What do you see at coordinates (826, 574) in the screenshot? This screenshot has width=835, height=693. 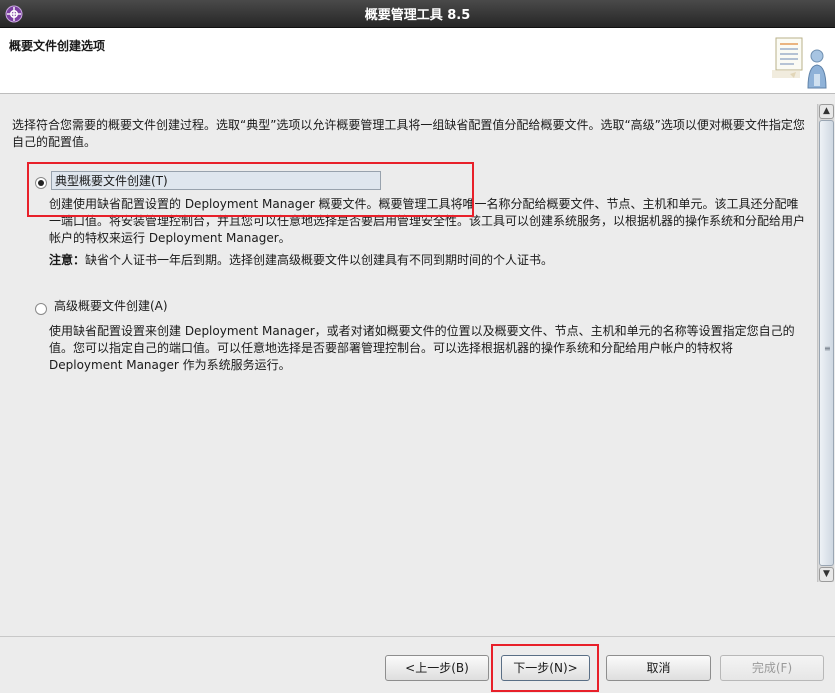 I see `scroll-down-icon: ▼` at bounding box center [826, 574].